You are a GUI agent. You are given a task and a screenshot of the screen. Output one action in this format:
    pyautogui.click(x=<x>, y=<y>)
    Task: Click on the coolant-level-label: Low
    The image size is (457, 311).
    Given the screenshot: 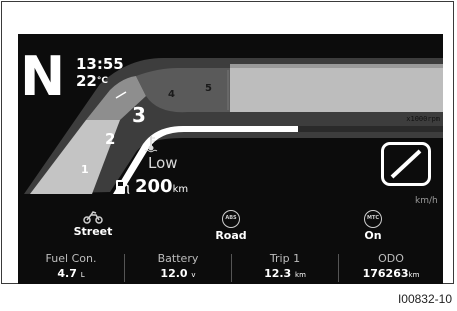 What is the action you would take?
    pyautogui.click(x=163, y=163)
    